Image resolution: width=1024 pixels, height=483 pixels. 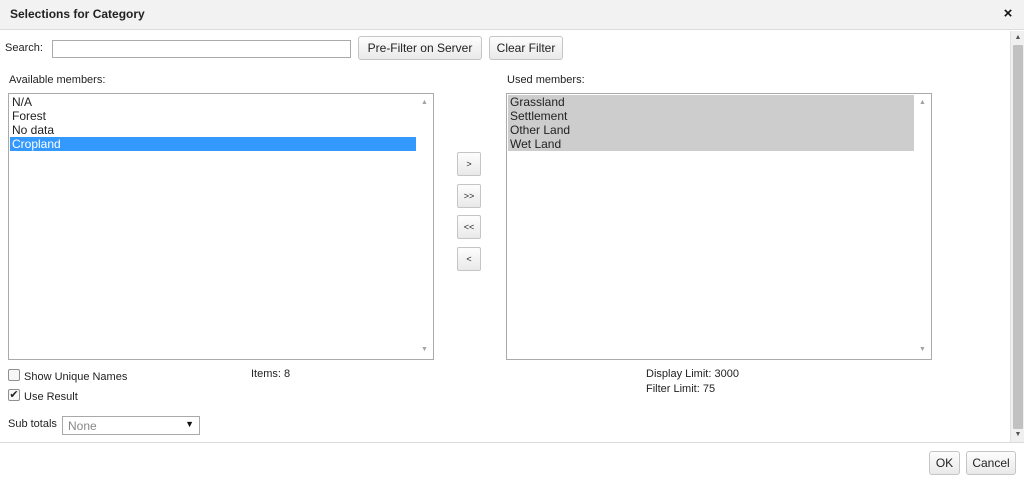 What do you see at coordinates (922, 226) in the screenshot?
I see `used-list-scrollbar: ▲ ▼` at bounding box center [922, 226].